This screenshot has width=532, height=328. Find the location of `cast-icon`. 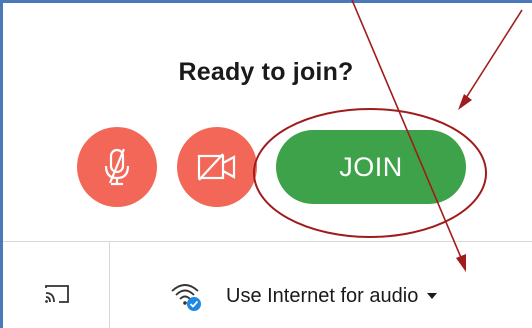

cast-icon is located at coordinates (57, 294).